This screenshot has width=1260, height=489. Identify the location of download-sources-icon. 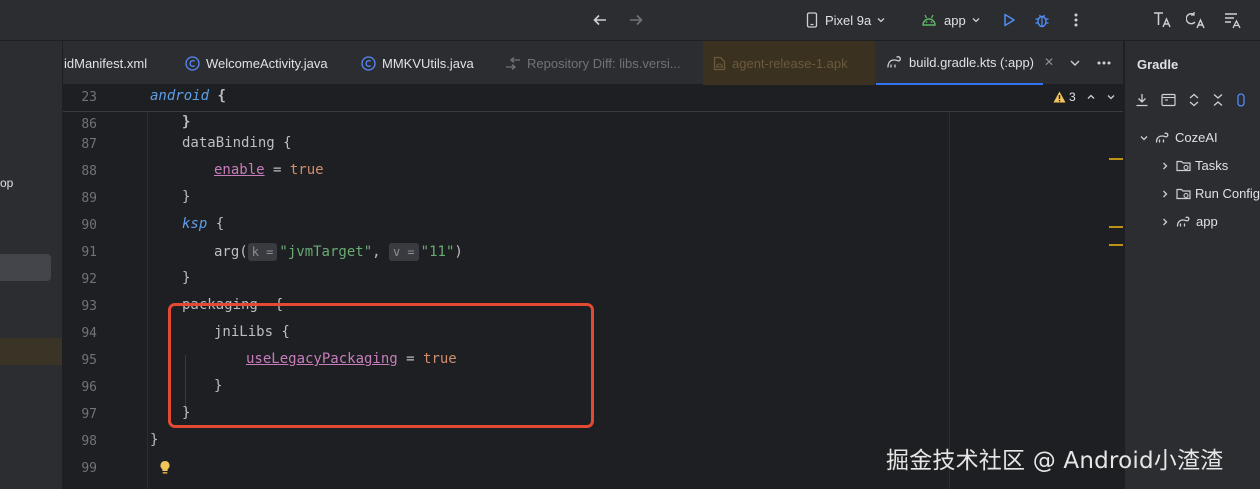
(1142, 100).